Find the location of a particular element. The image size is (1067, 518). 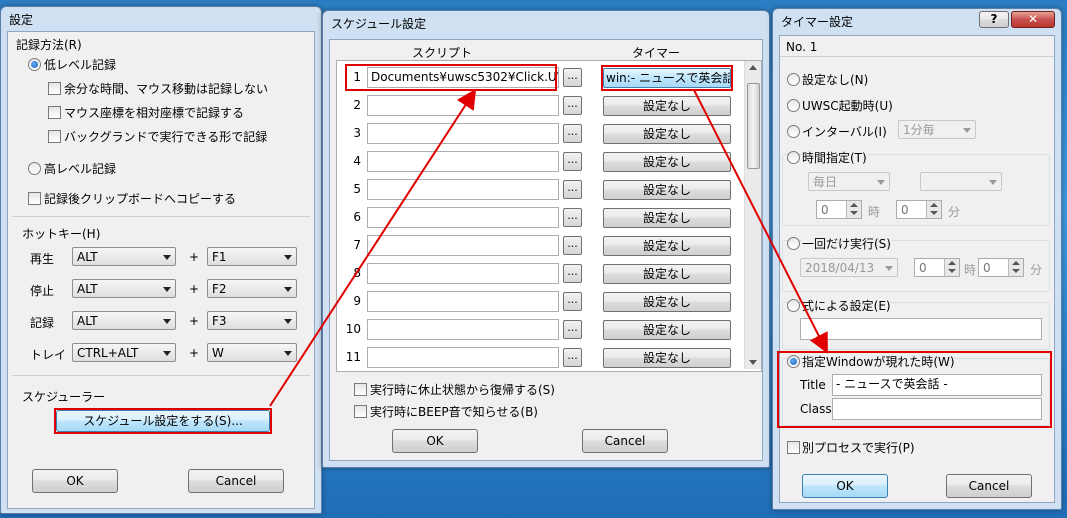

hotkey-group-label: ホットキー(H) is located at coordinates (61, 234).